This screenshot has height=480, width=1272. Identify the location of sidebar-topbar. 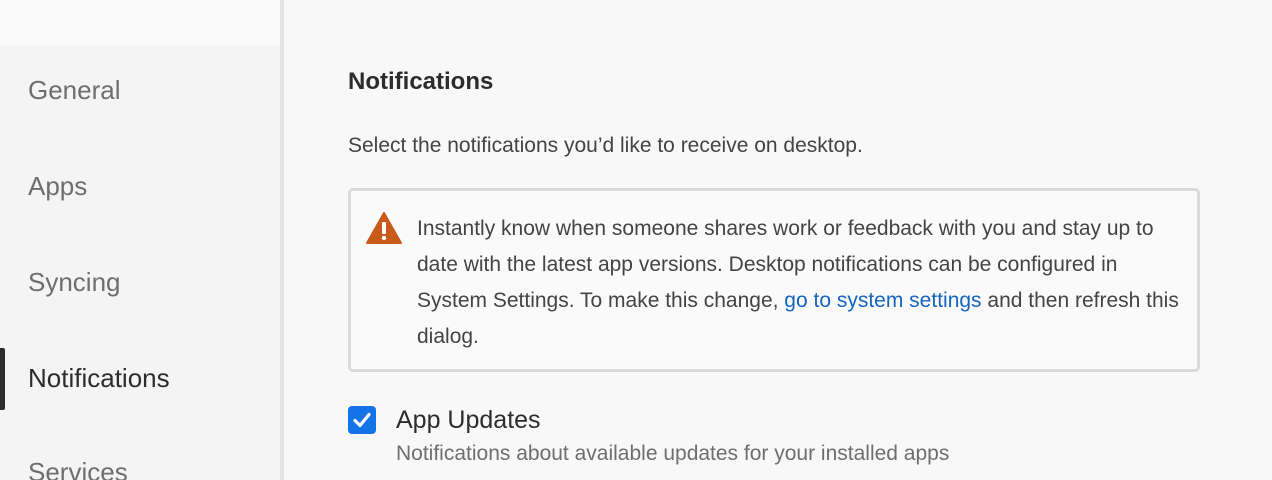
(140, 23).